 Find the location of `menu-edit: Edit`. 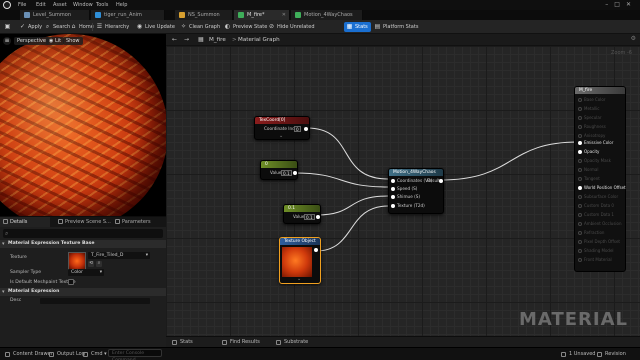

menu-edit: Edit is located at coordinates (41, 5).